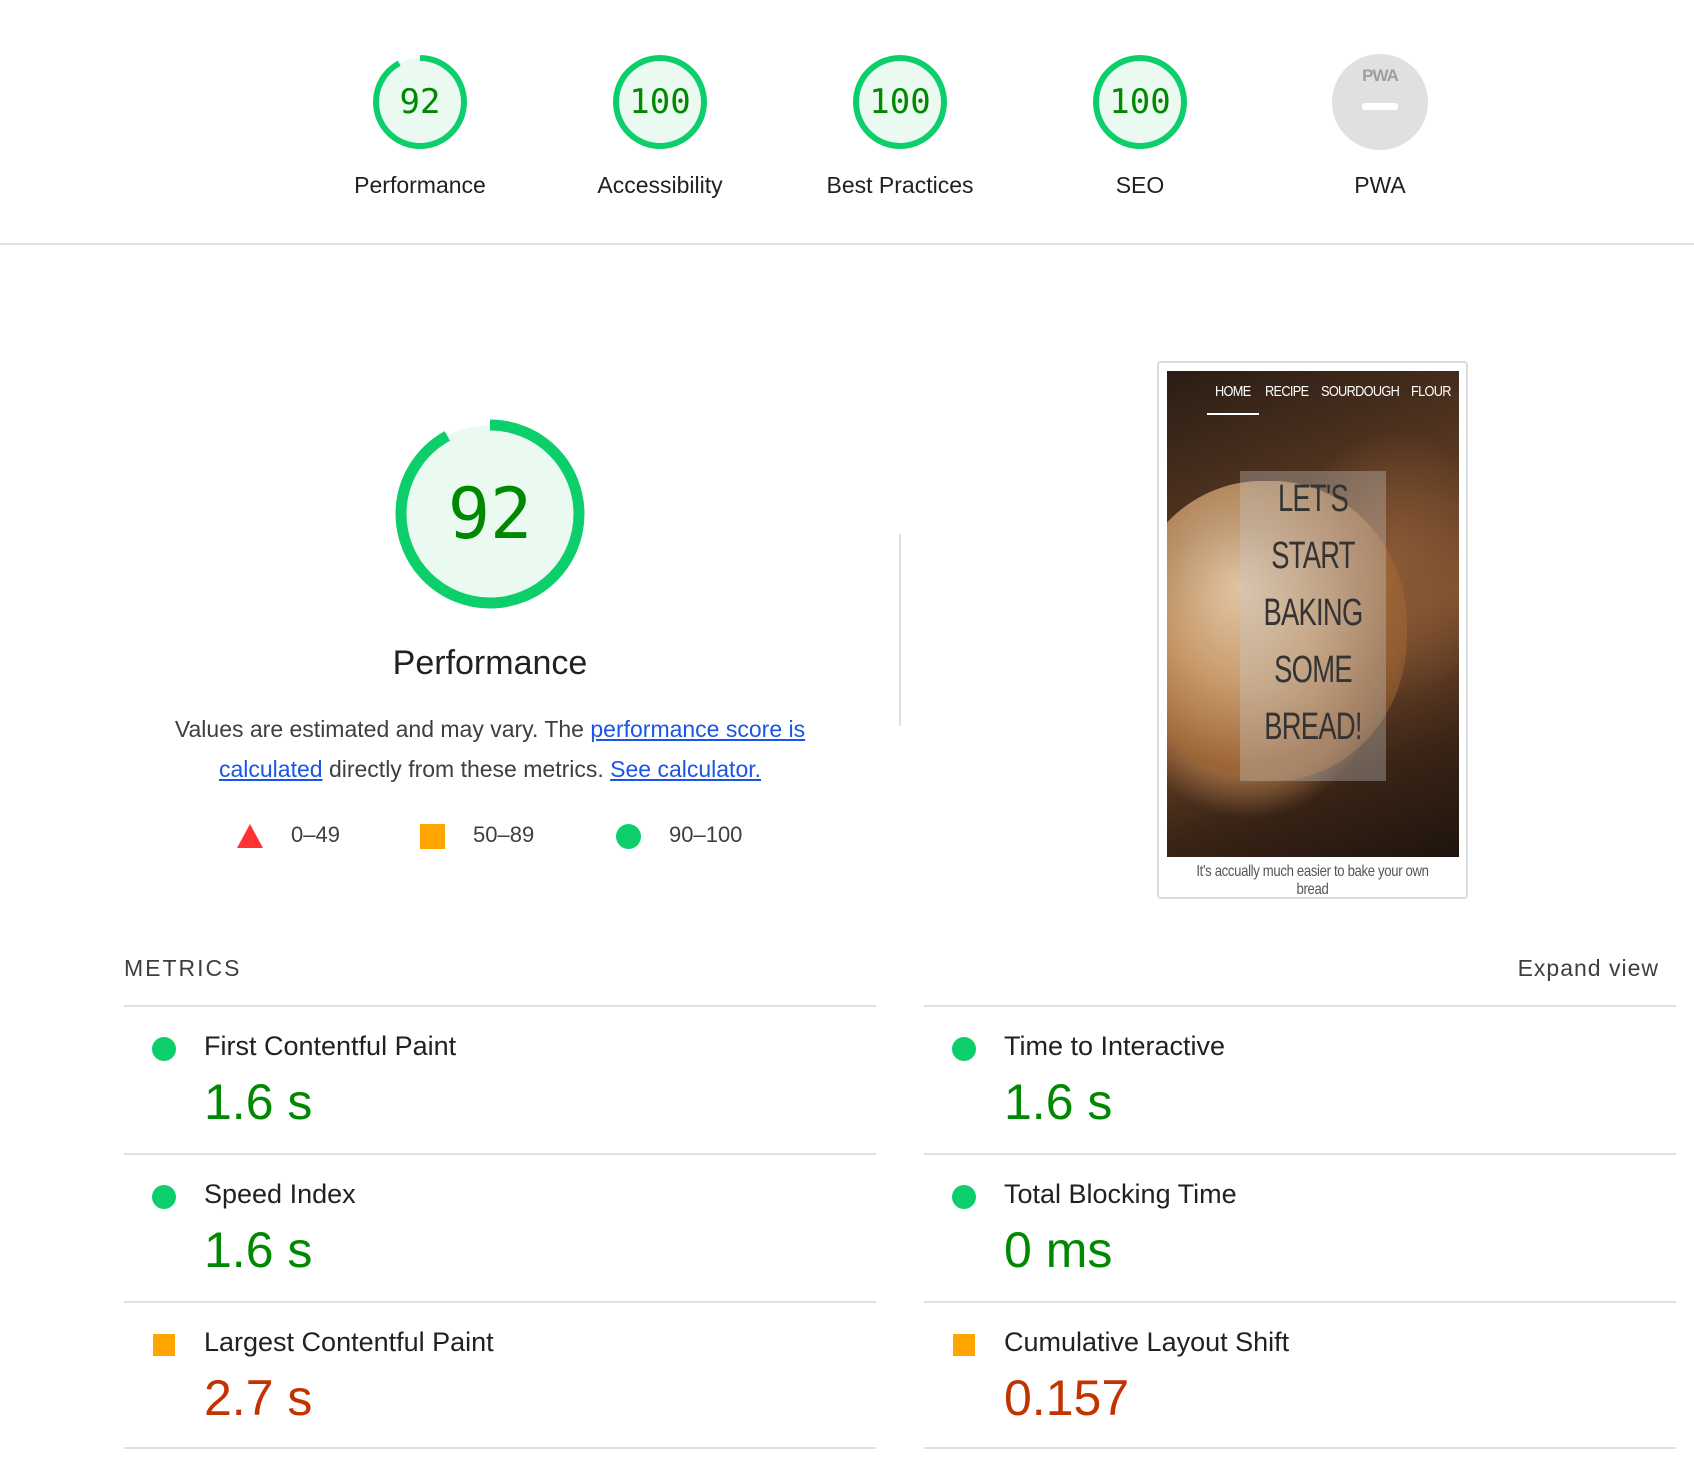  What do you see at coordinates (420, 102) in the screenshot?
I see `gauge-performance-score: 92` at bounding box center [420, 102].